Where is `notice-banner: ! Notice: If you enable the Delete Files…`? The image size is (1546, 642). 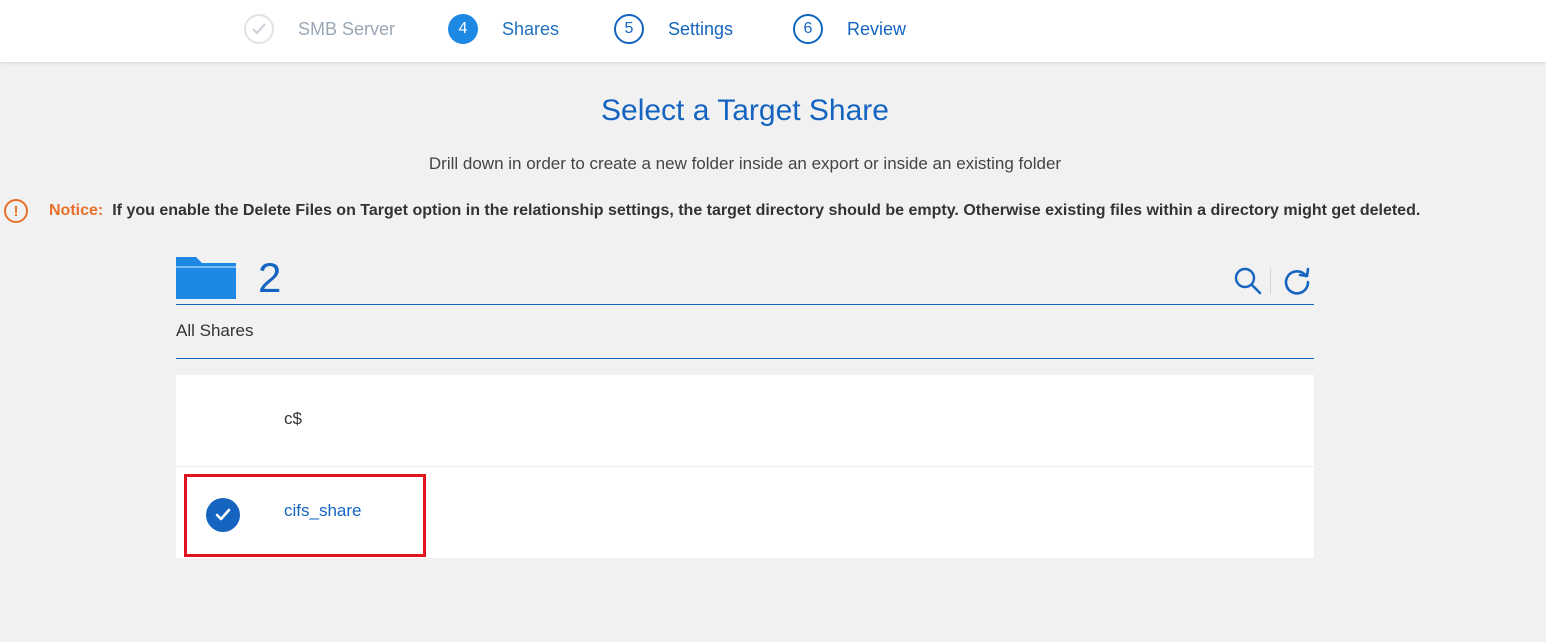 notice-banner: ! Notice: If you enable the Delete Files… is located at coordinates (712, 211).